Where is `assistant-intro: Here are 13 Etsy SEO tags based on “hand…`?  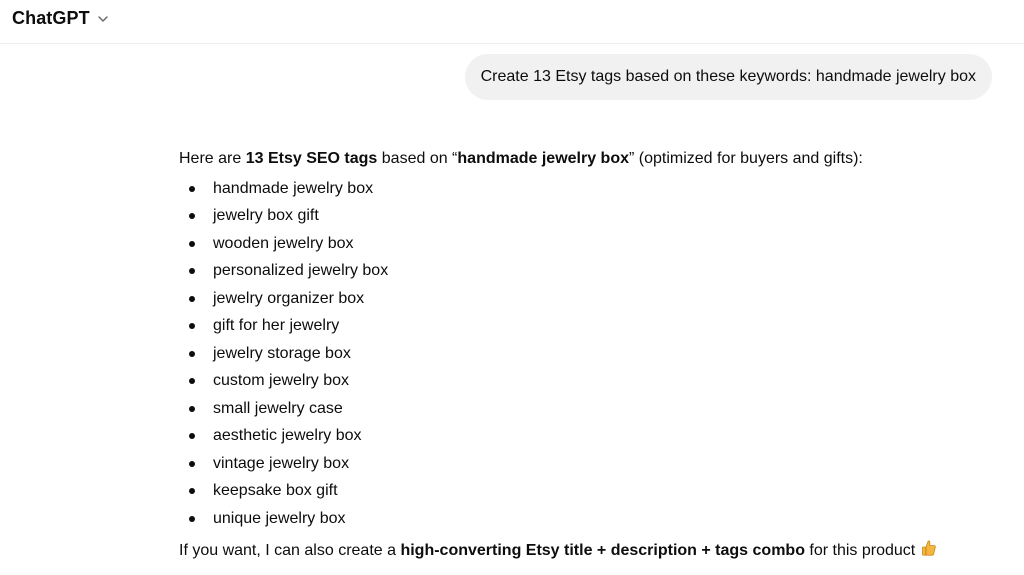
assistant-intro: Here are 13 Etsy SEO tags based on “hand… is located at coordinates (589, 159).